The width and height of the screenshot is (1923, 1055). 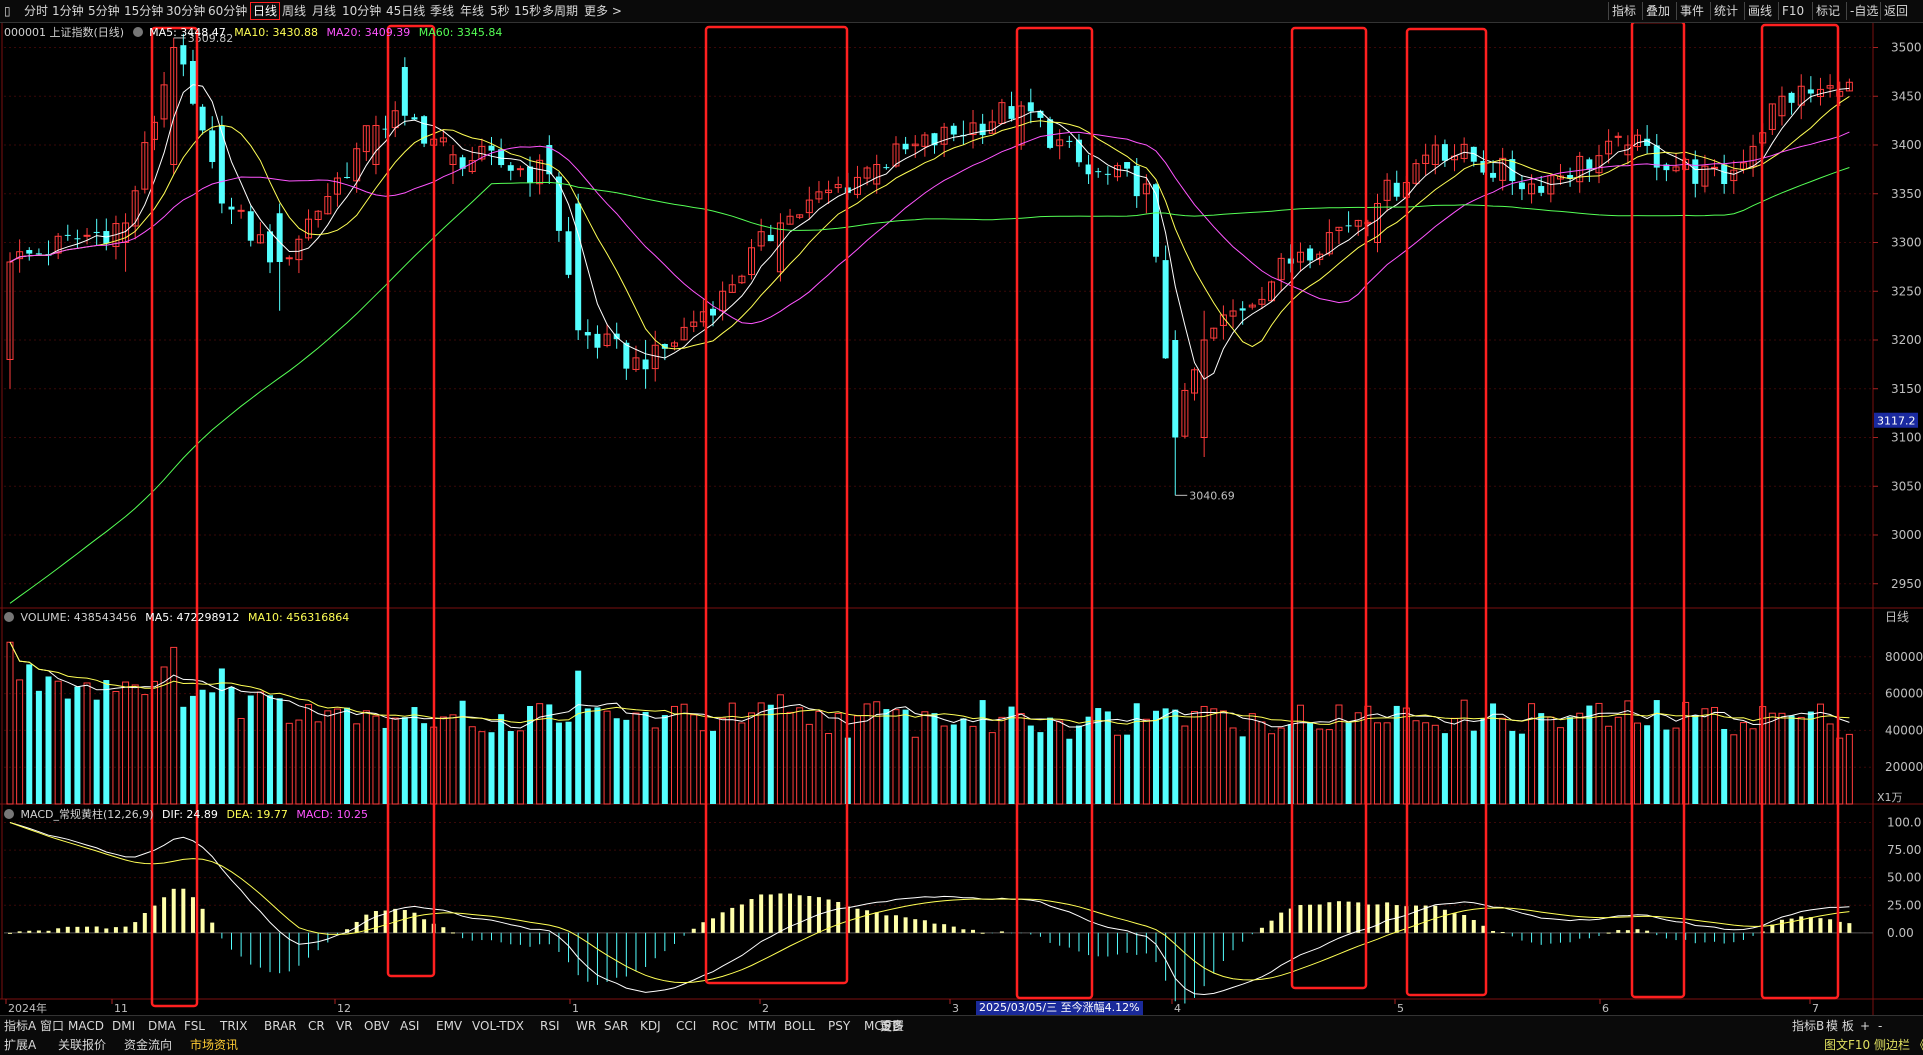 I want to click on bottom-tab-2: 资金流向, so click(x=148, y=1045).